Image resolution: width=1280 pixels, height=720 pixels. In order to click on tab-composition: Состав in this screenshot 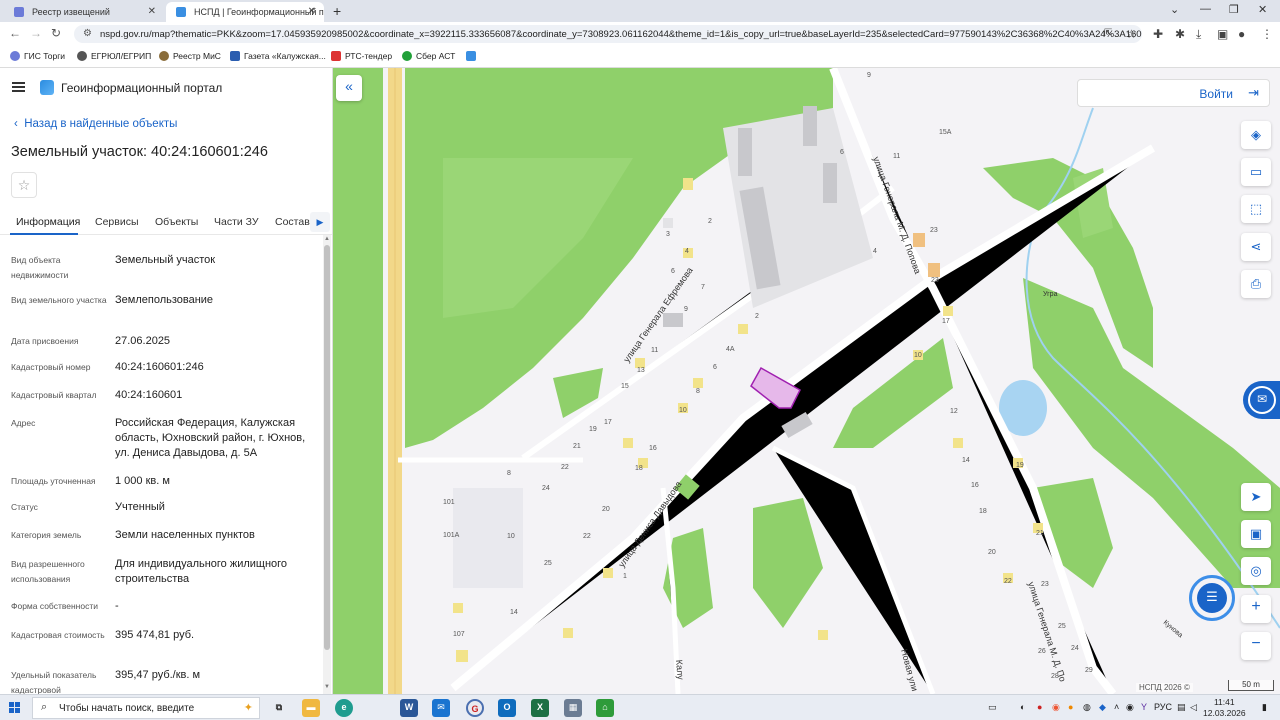, I will do `click(292, 222)`.